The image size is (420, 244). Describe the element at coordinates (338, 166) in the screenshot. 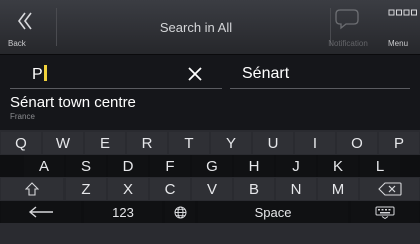

I see `key-k: K` at that location.